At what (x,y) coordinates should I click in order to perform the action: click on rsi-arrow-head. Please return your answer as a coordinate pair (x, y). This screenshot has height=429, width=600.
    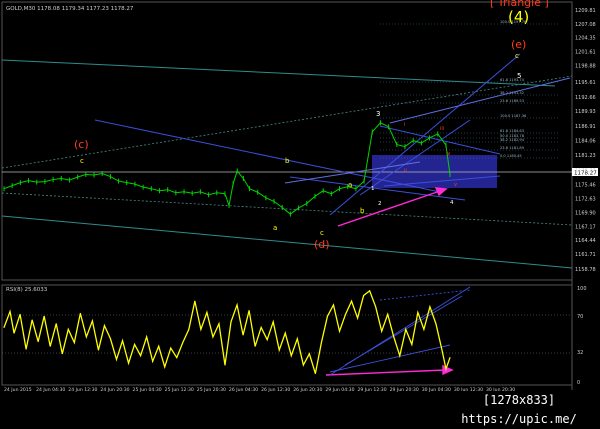
    Looking at the image, I should click on (448, 370).